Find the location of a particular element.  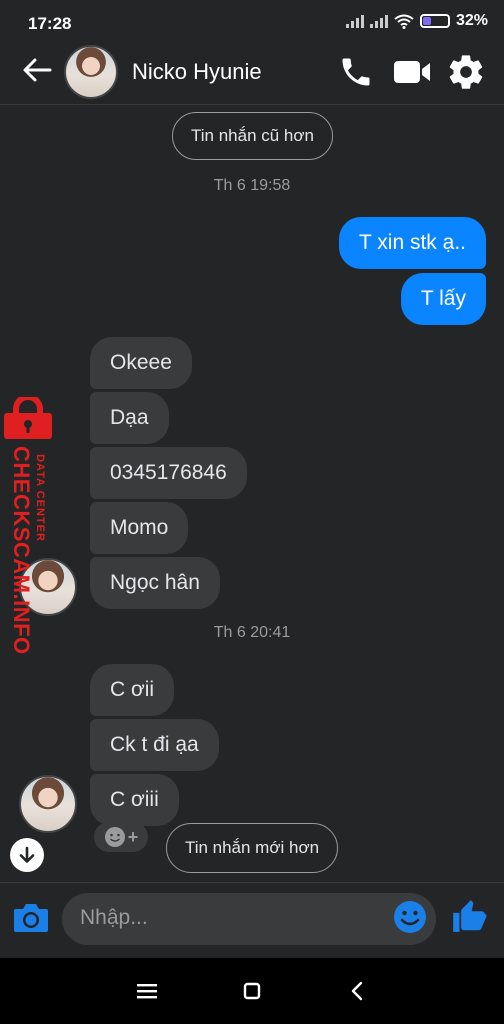

camera-icon is located at coordinates (31, 917).